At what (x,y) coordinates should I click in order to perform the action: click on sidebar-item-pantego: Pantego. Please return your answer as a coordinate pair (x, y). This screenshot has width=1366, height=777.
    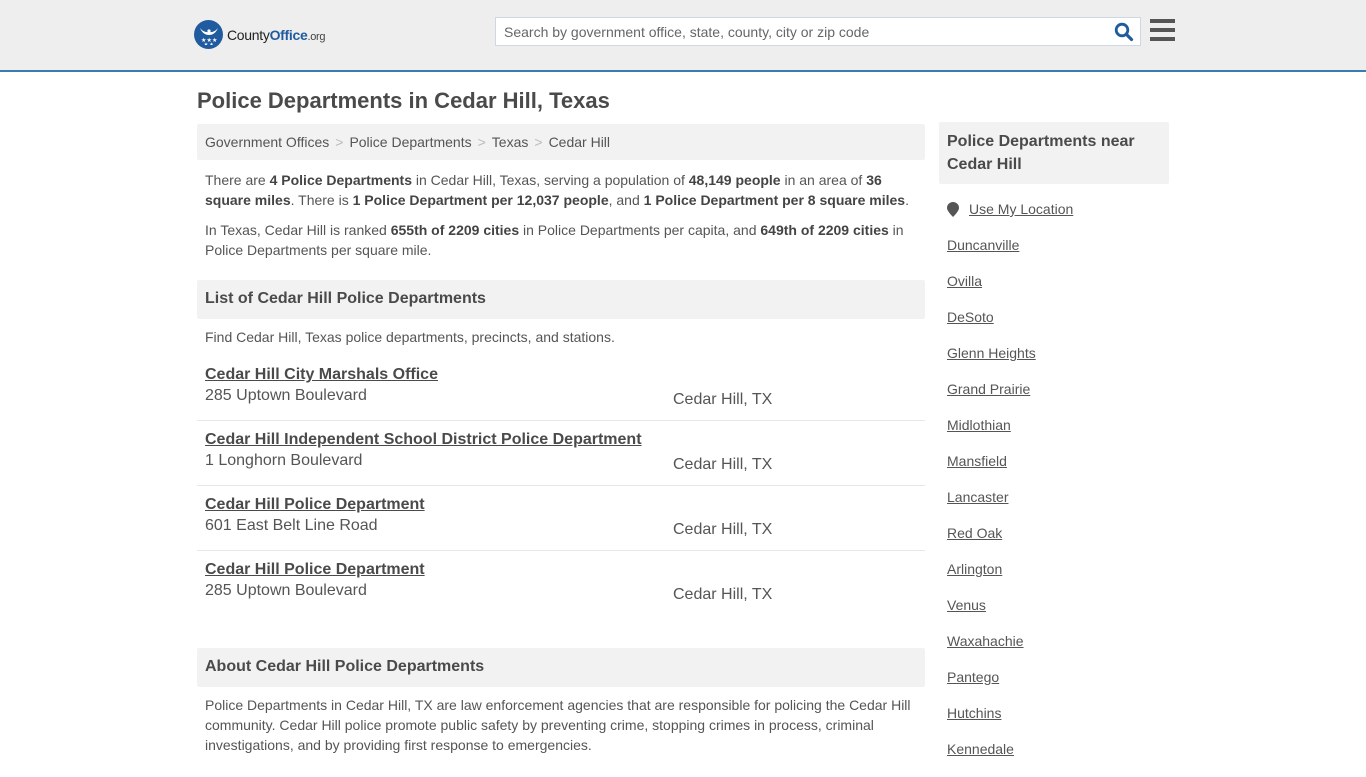
    Looking at the image, I should click on (973, 677).